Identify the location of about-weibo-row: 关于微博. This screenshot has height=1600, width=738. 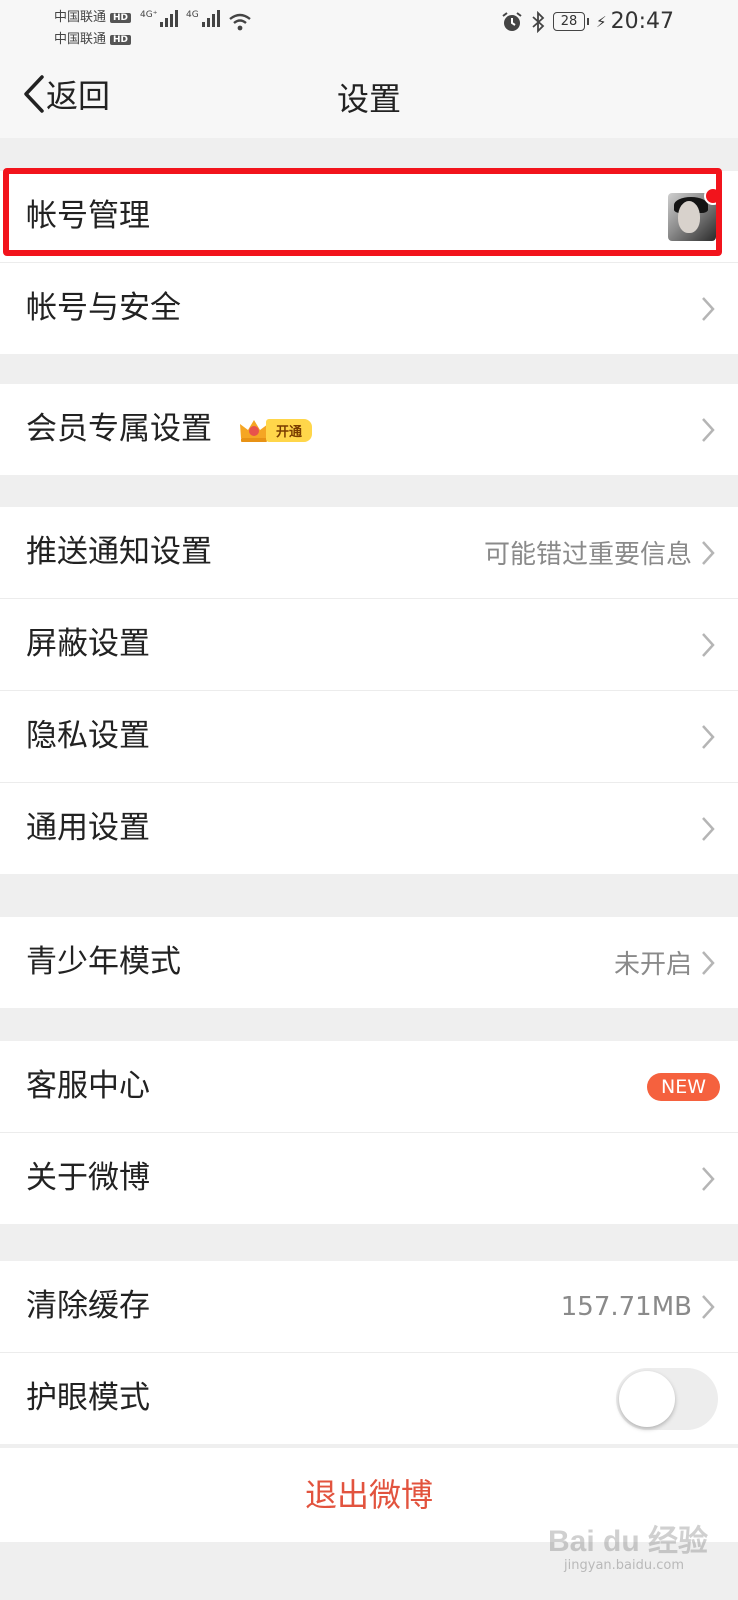
(369, 1178).